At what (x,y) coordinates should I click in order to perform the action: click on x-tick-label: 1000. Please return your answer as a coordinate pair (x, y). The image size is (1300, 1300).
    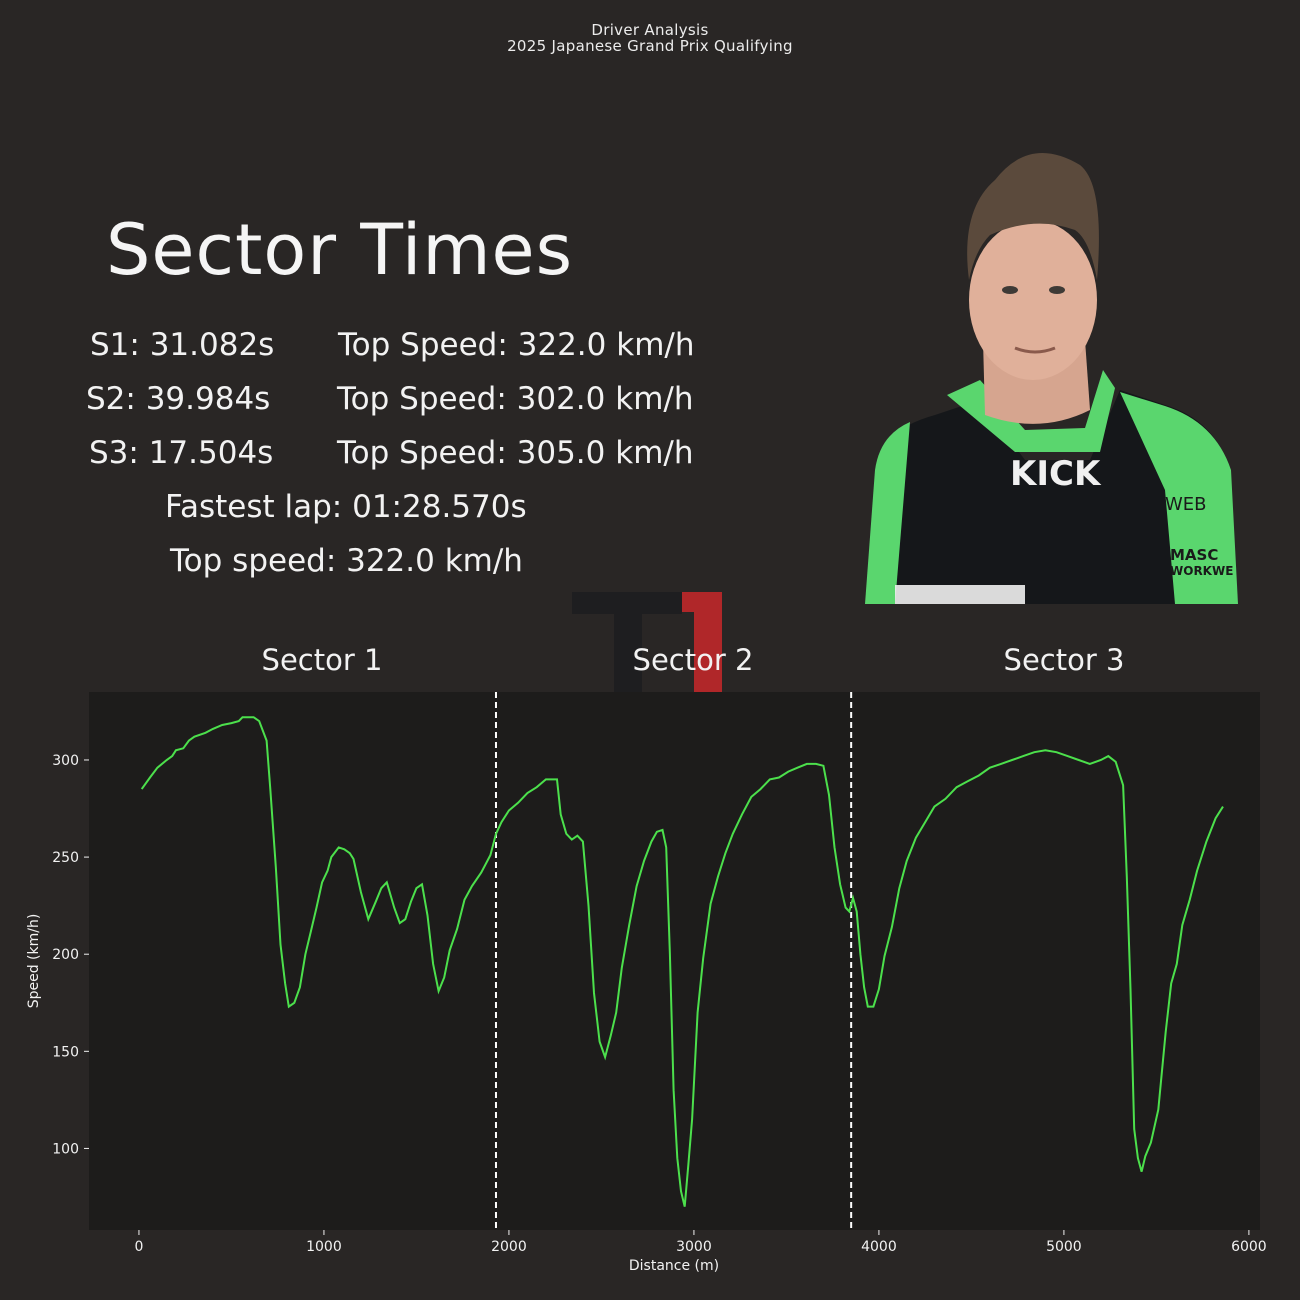
    Looking at the image, I should click on (324, 1247).